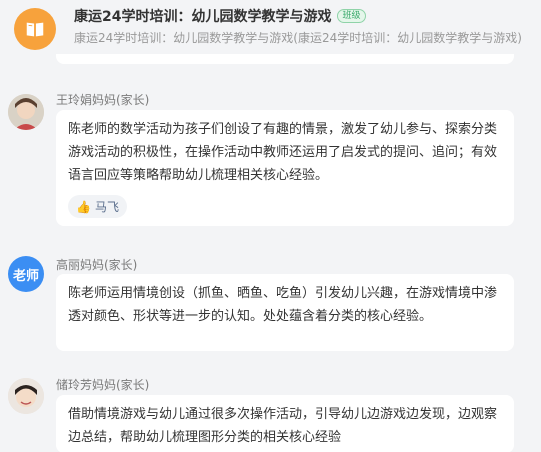 This screenshot has height=452, width=541. Describe the element at coordinates (97, 265) in the screenshot. I see `comment-username: 高丽妈妈(家长)` at that location.